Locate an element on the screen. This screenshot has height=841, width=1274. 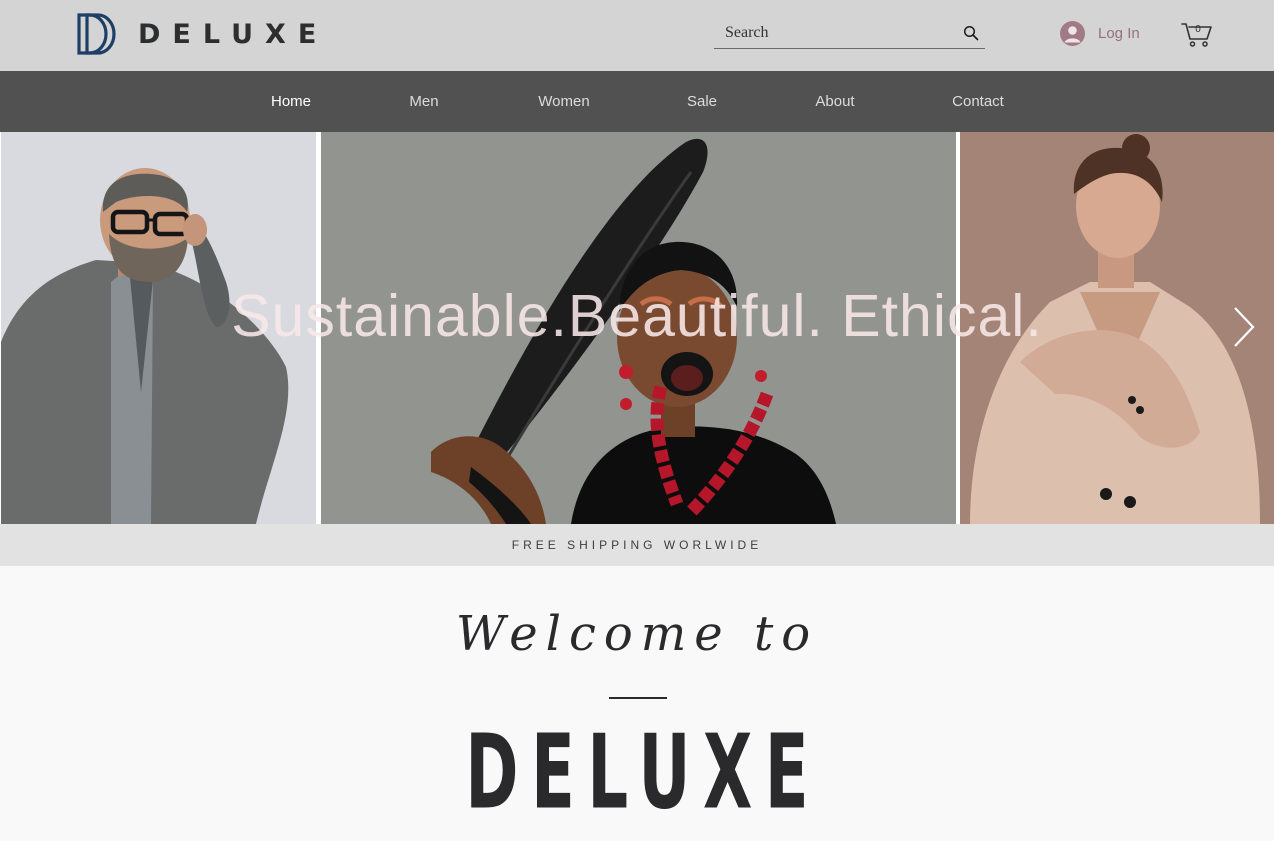
nav-item-sale: Sale is located at coordinates (702, 101).